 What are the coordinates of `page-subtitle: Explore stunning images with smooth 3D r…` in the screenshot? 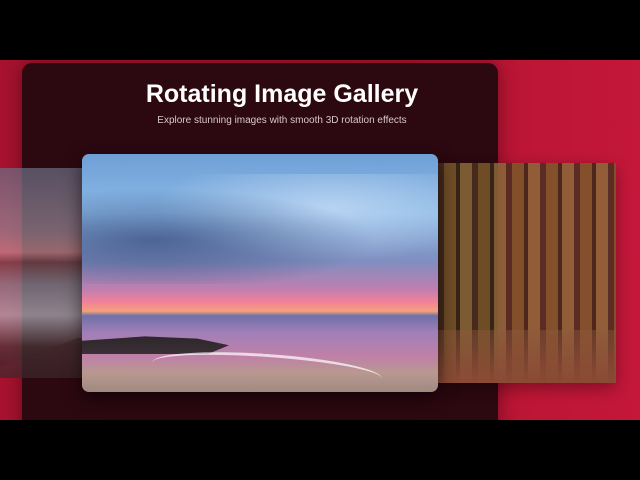 It's located at (282, 120).